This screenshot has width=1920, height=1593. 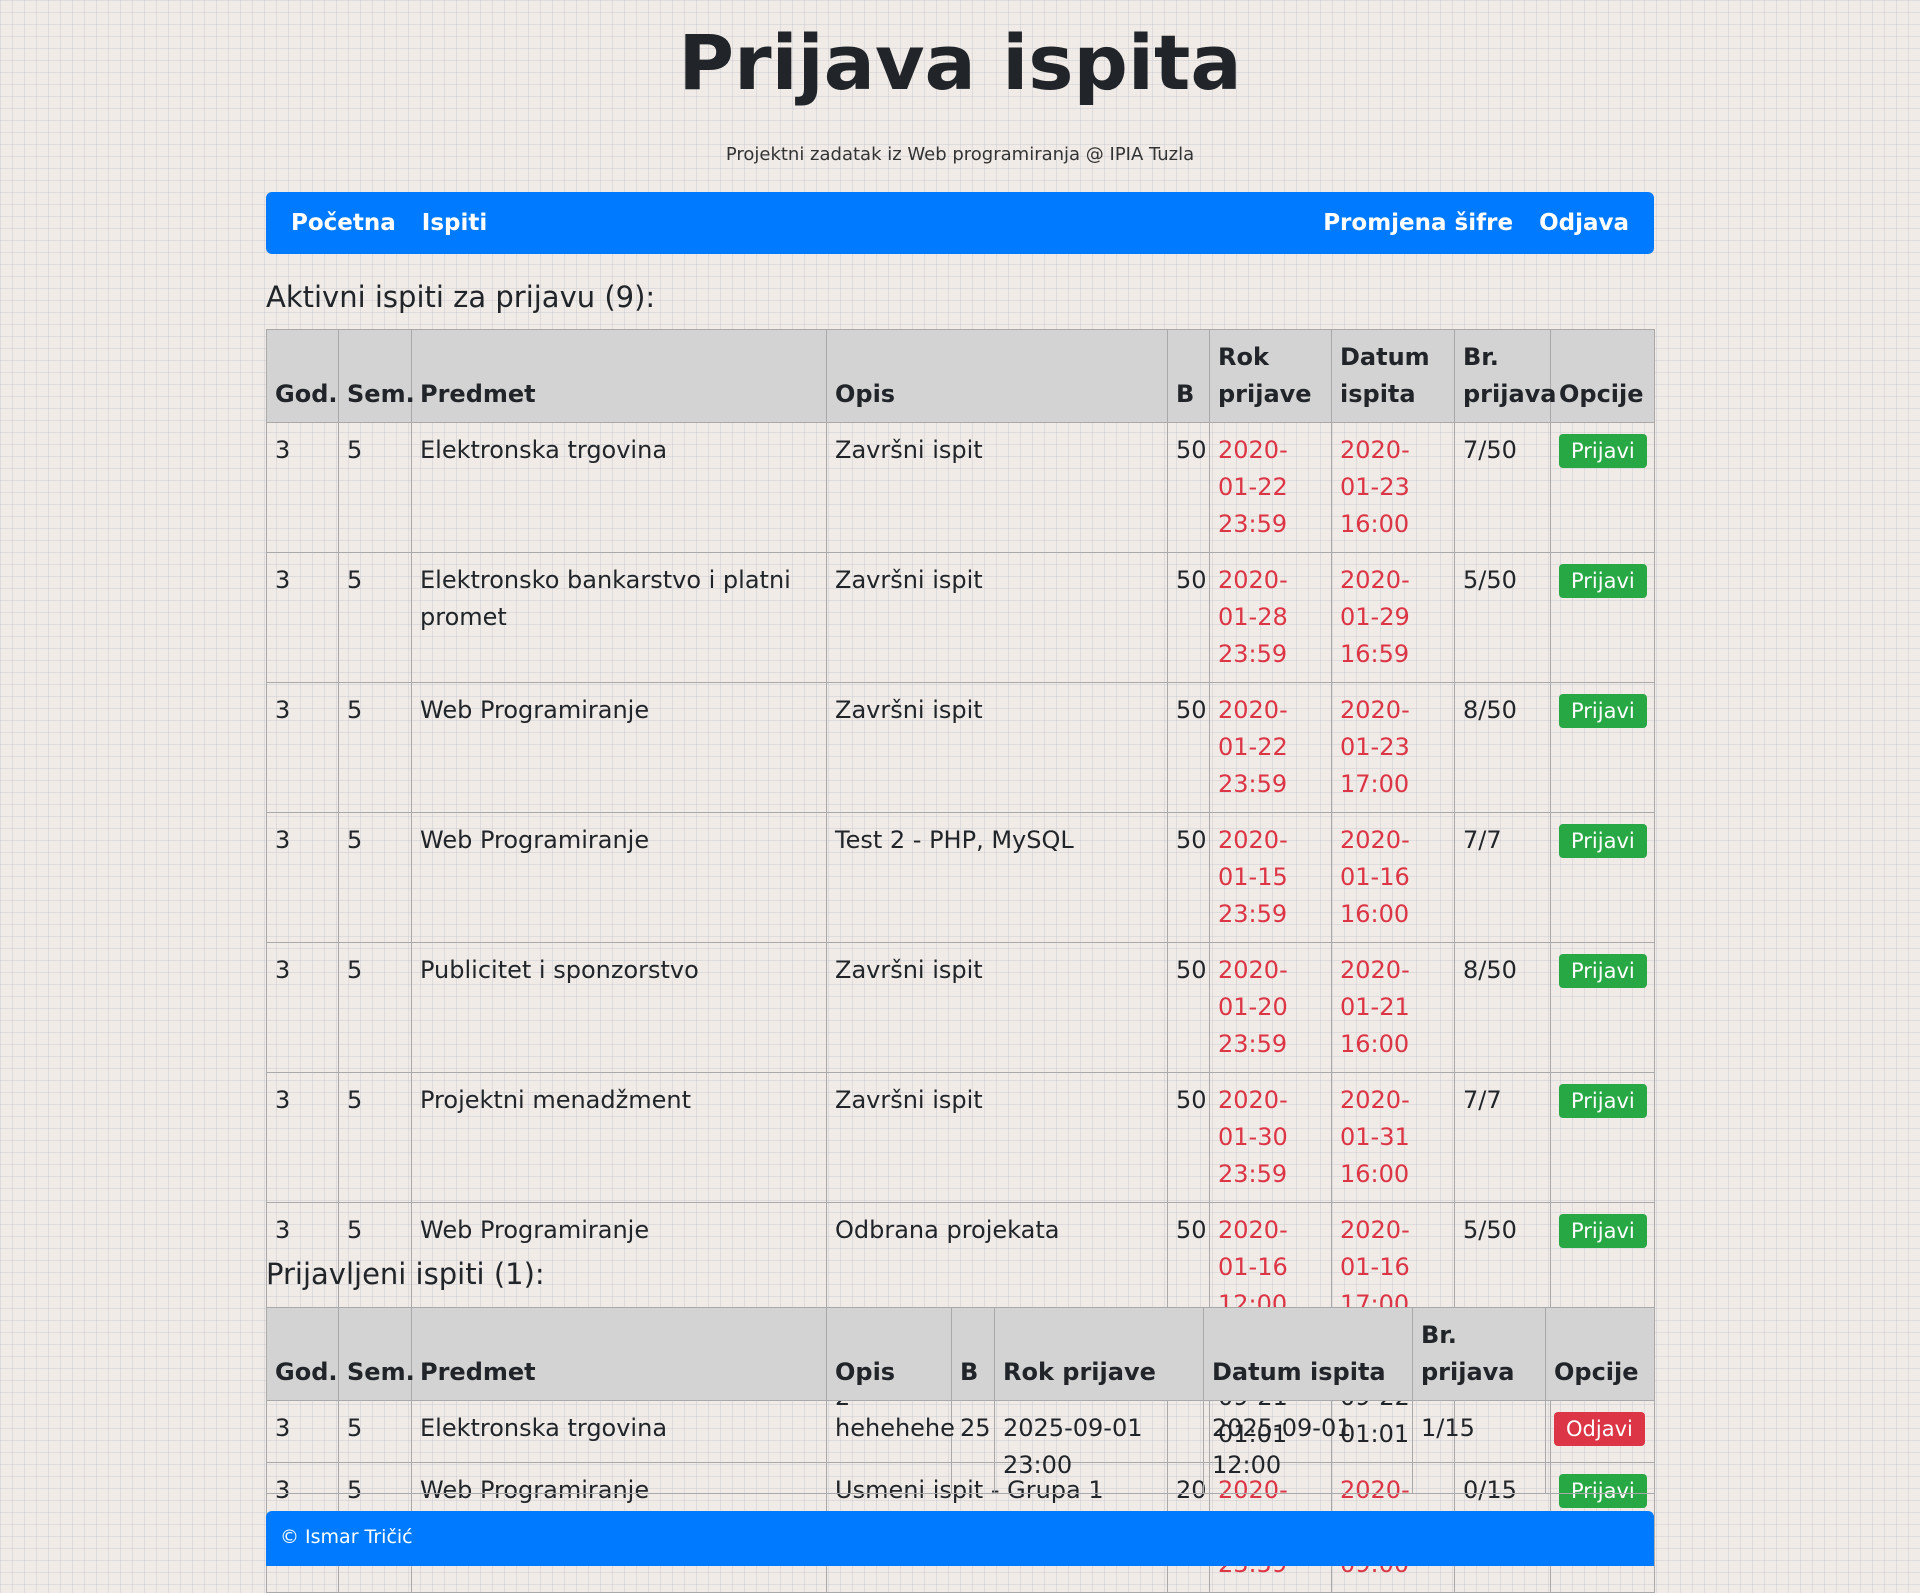 What do you see at coordinates (1479, 1354) in the screenshot?
I see `col-header-br-prijava: Br. prijava` at bounding box center [1479, 1354].